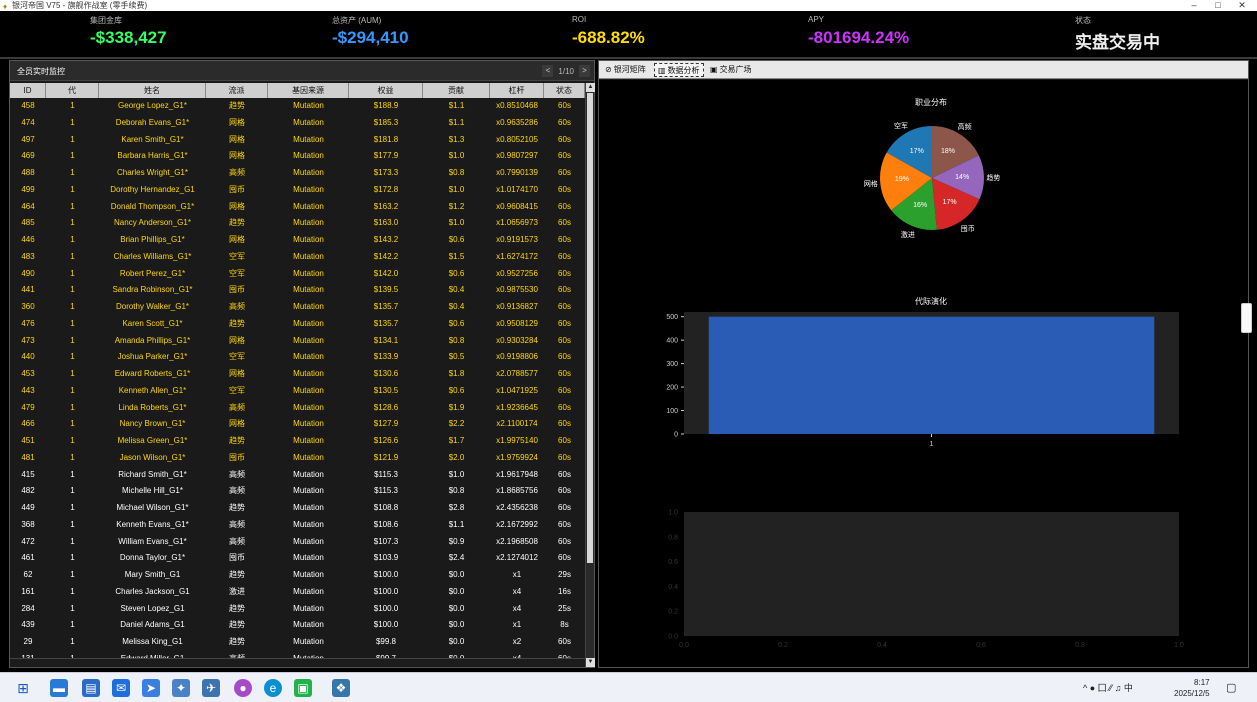 This screenshot has width=1257, height=702. What do you see at coordinates (590, 87) in the screenshot?
I see `scroll-up-arrow-icon: ▲` at bounding box center [590, 87].